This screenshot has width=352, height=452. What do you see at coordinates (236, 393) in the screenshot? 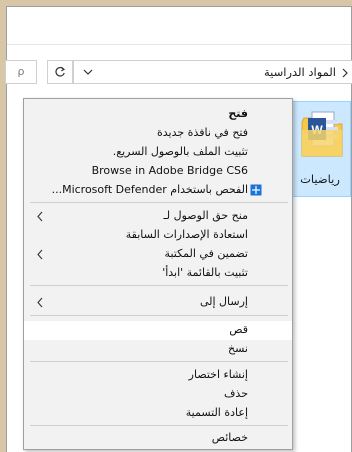
I see `menu-item-label: حذف` at bounding box center [236, 393].